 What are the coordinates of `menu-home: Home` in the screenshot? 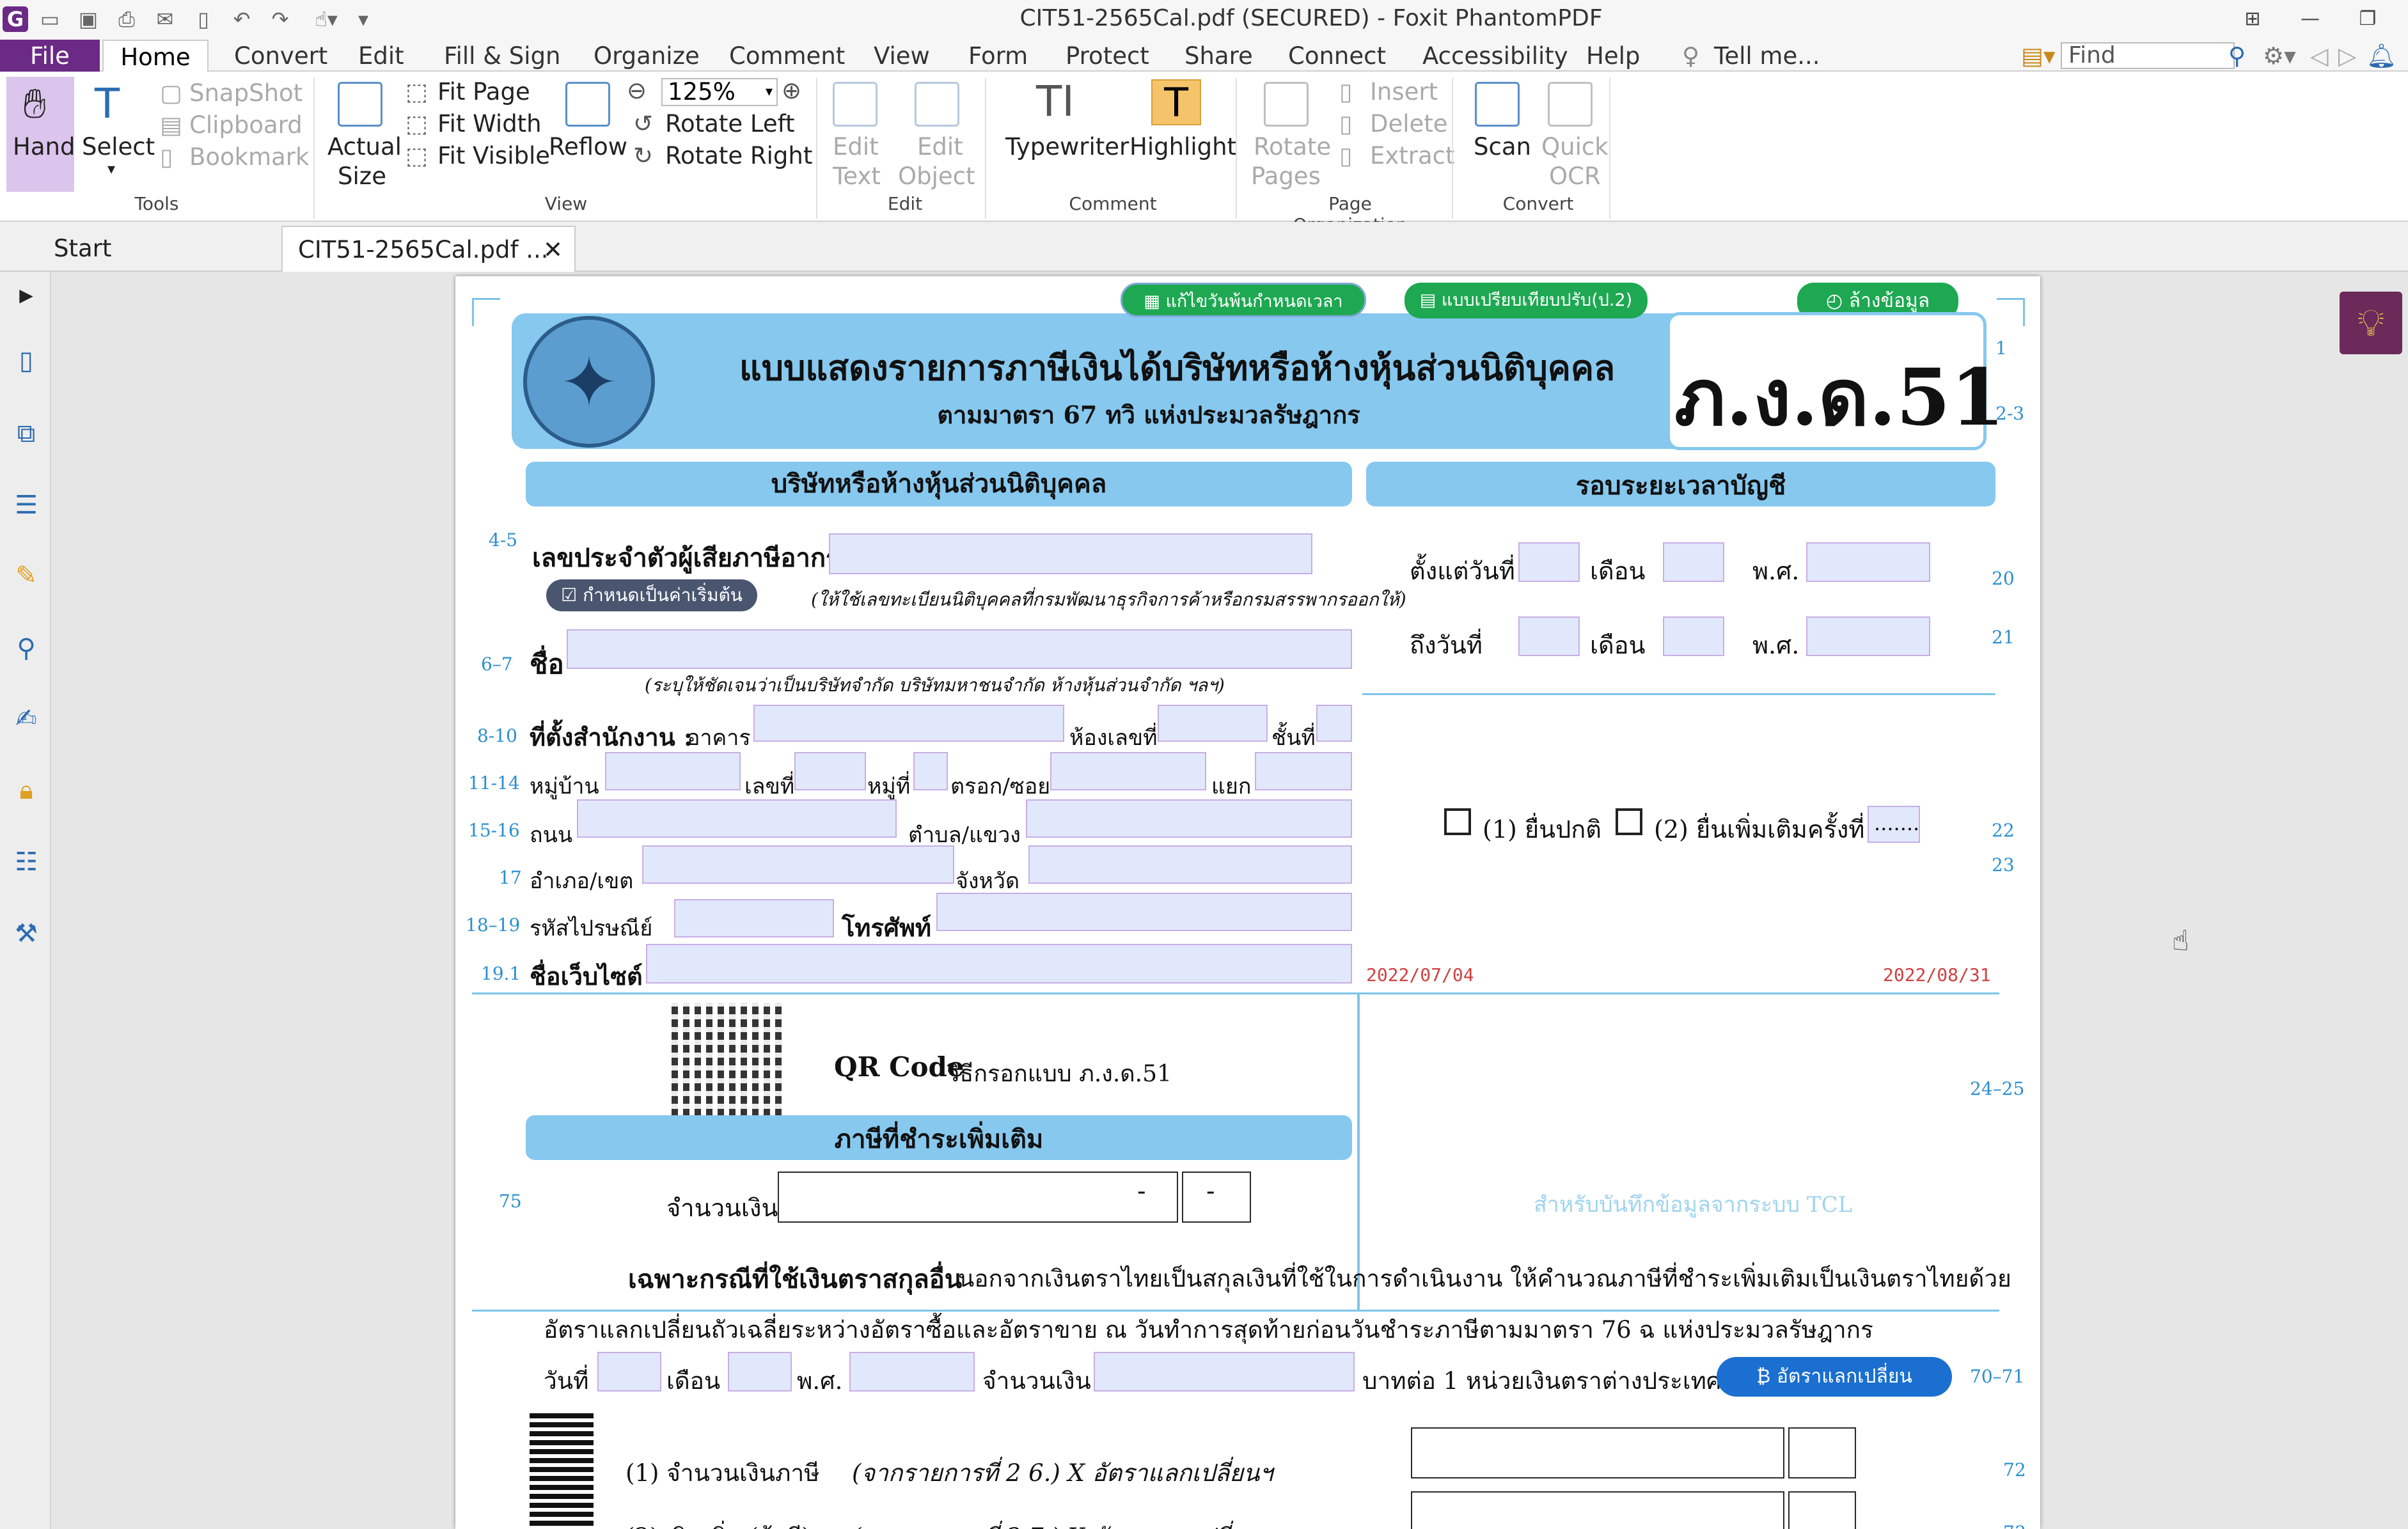 It's located at (155, 56).